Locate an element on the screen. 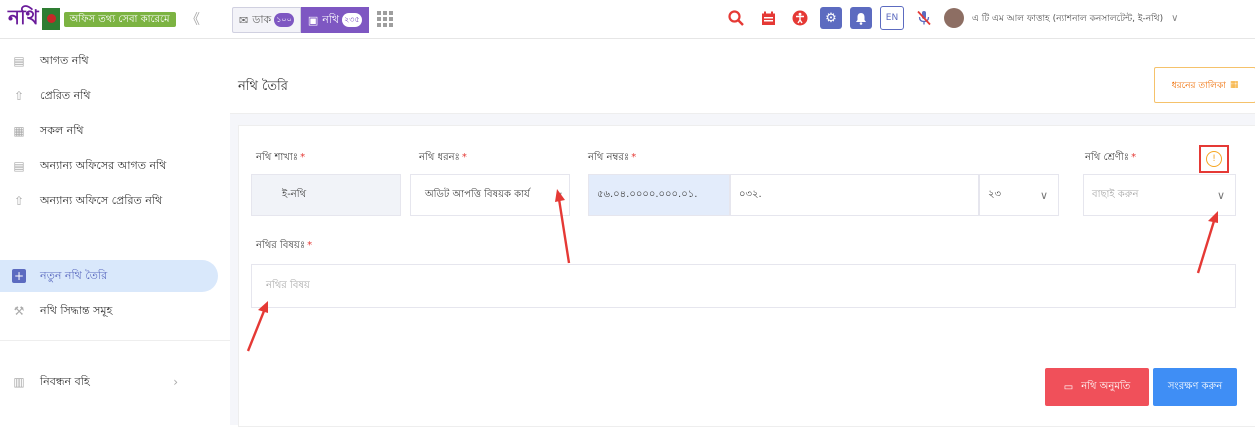  sidebar-item-decisions: ⚒ নথি সিদ্ধান্ত সমূহ is located at coordinates (109, 311).